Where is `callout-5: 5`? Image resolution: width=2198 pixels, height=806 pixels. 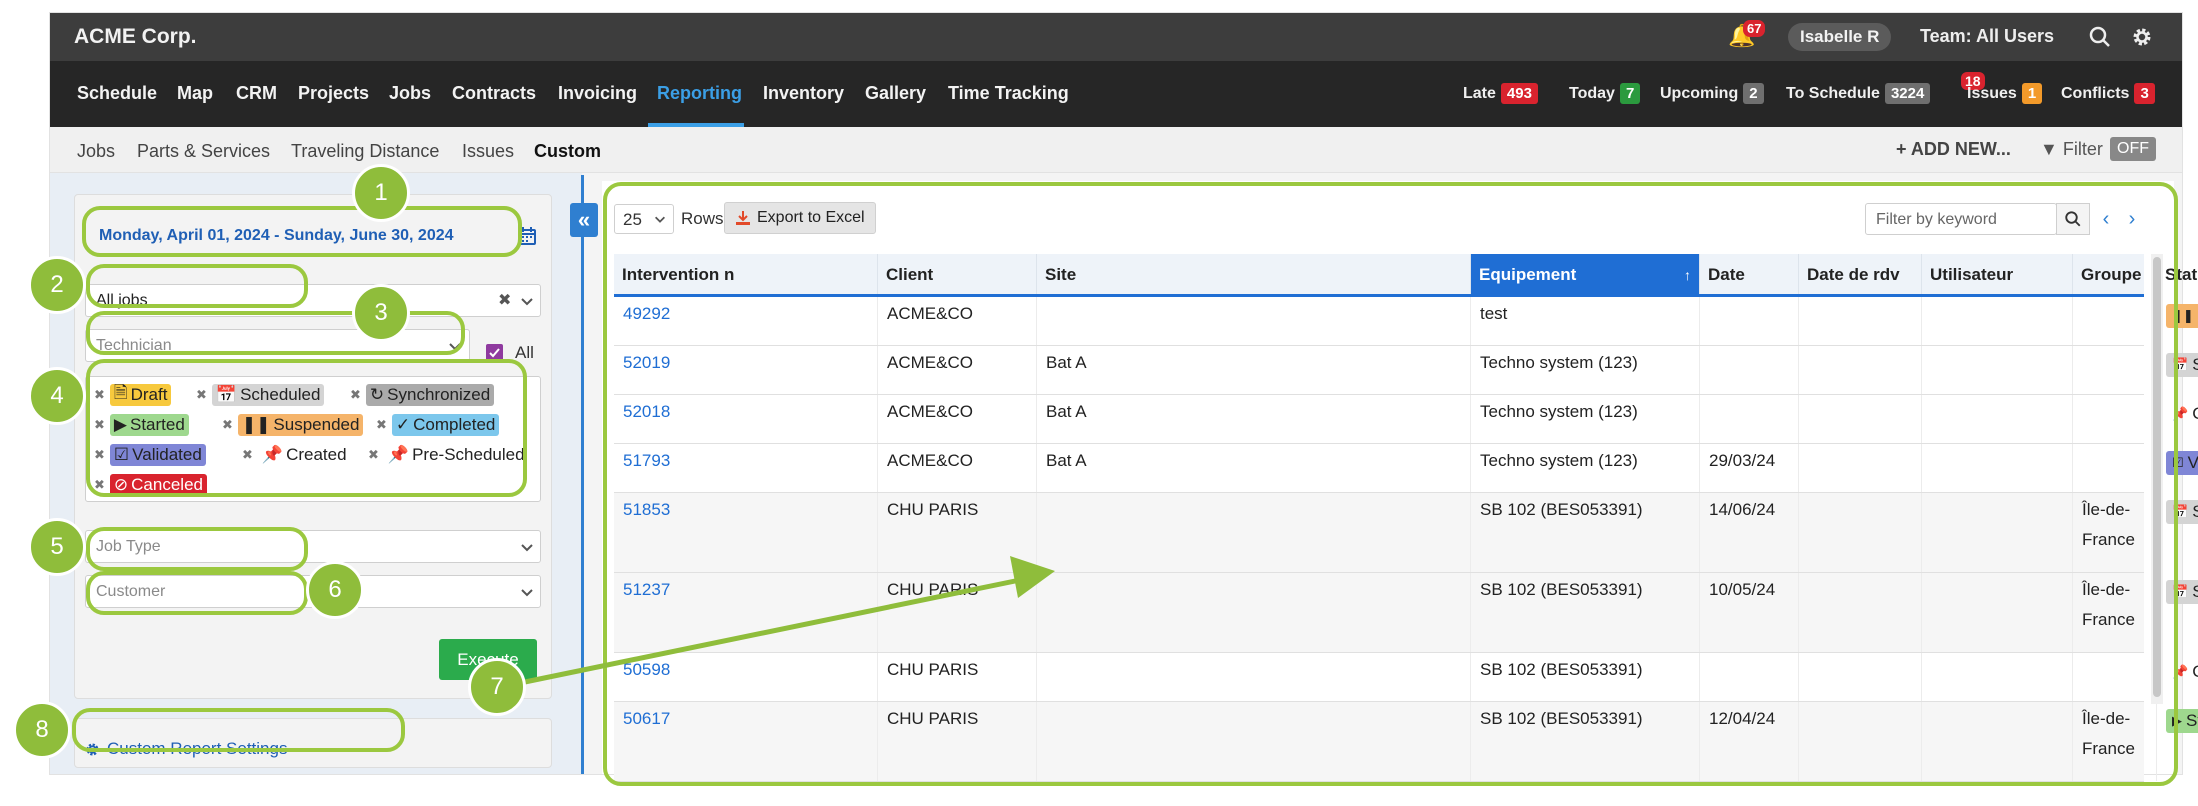 callout-5: 5 is located at coordinates (57, 547).